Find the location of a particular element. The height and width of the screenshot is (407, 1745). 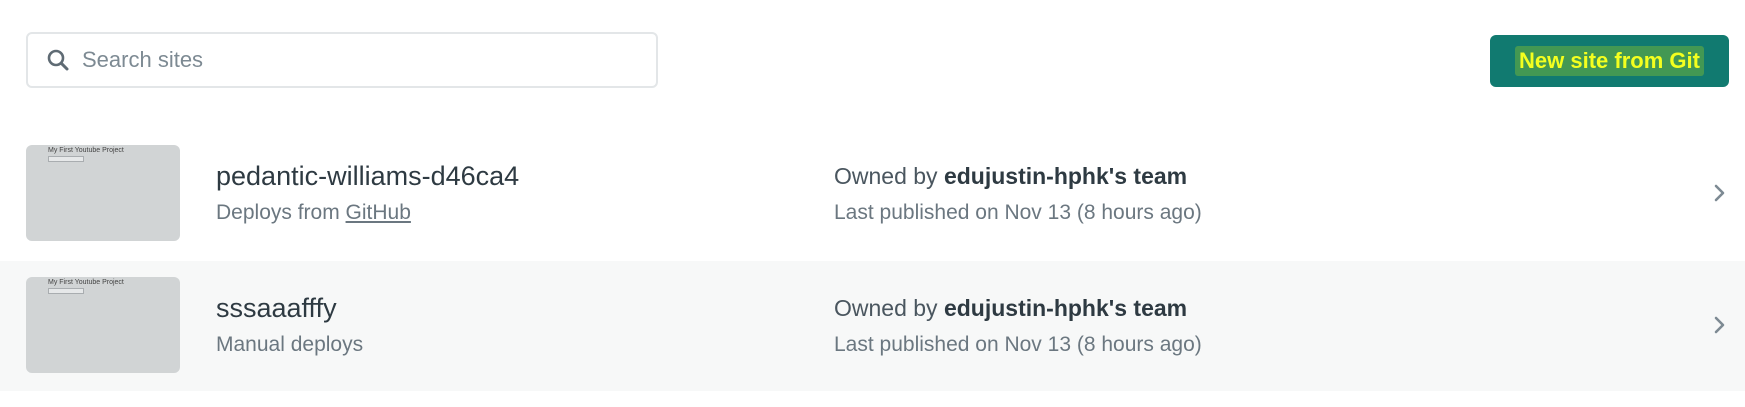

search-input is located at coordinates (362, 60).